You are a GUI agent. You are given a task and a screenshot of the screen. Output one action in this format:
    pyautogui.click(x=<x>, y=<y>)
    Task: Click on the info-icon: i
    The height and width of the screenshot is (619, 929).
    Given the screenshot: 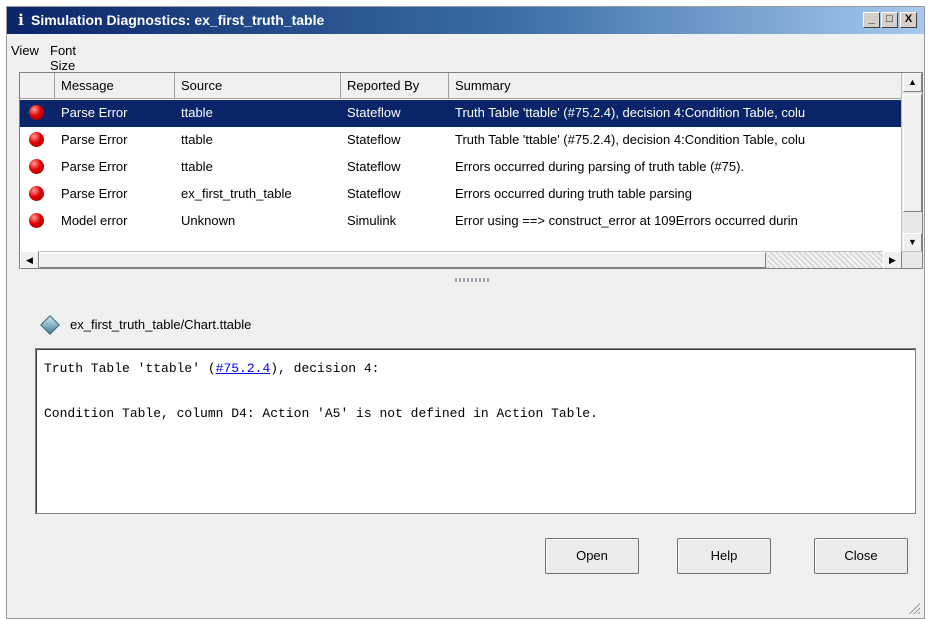 What is the action you would take?
    pyautogui.click(x=21, y=20)
    